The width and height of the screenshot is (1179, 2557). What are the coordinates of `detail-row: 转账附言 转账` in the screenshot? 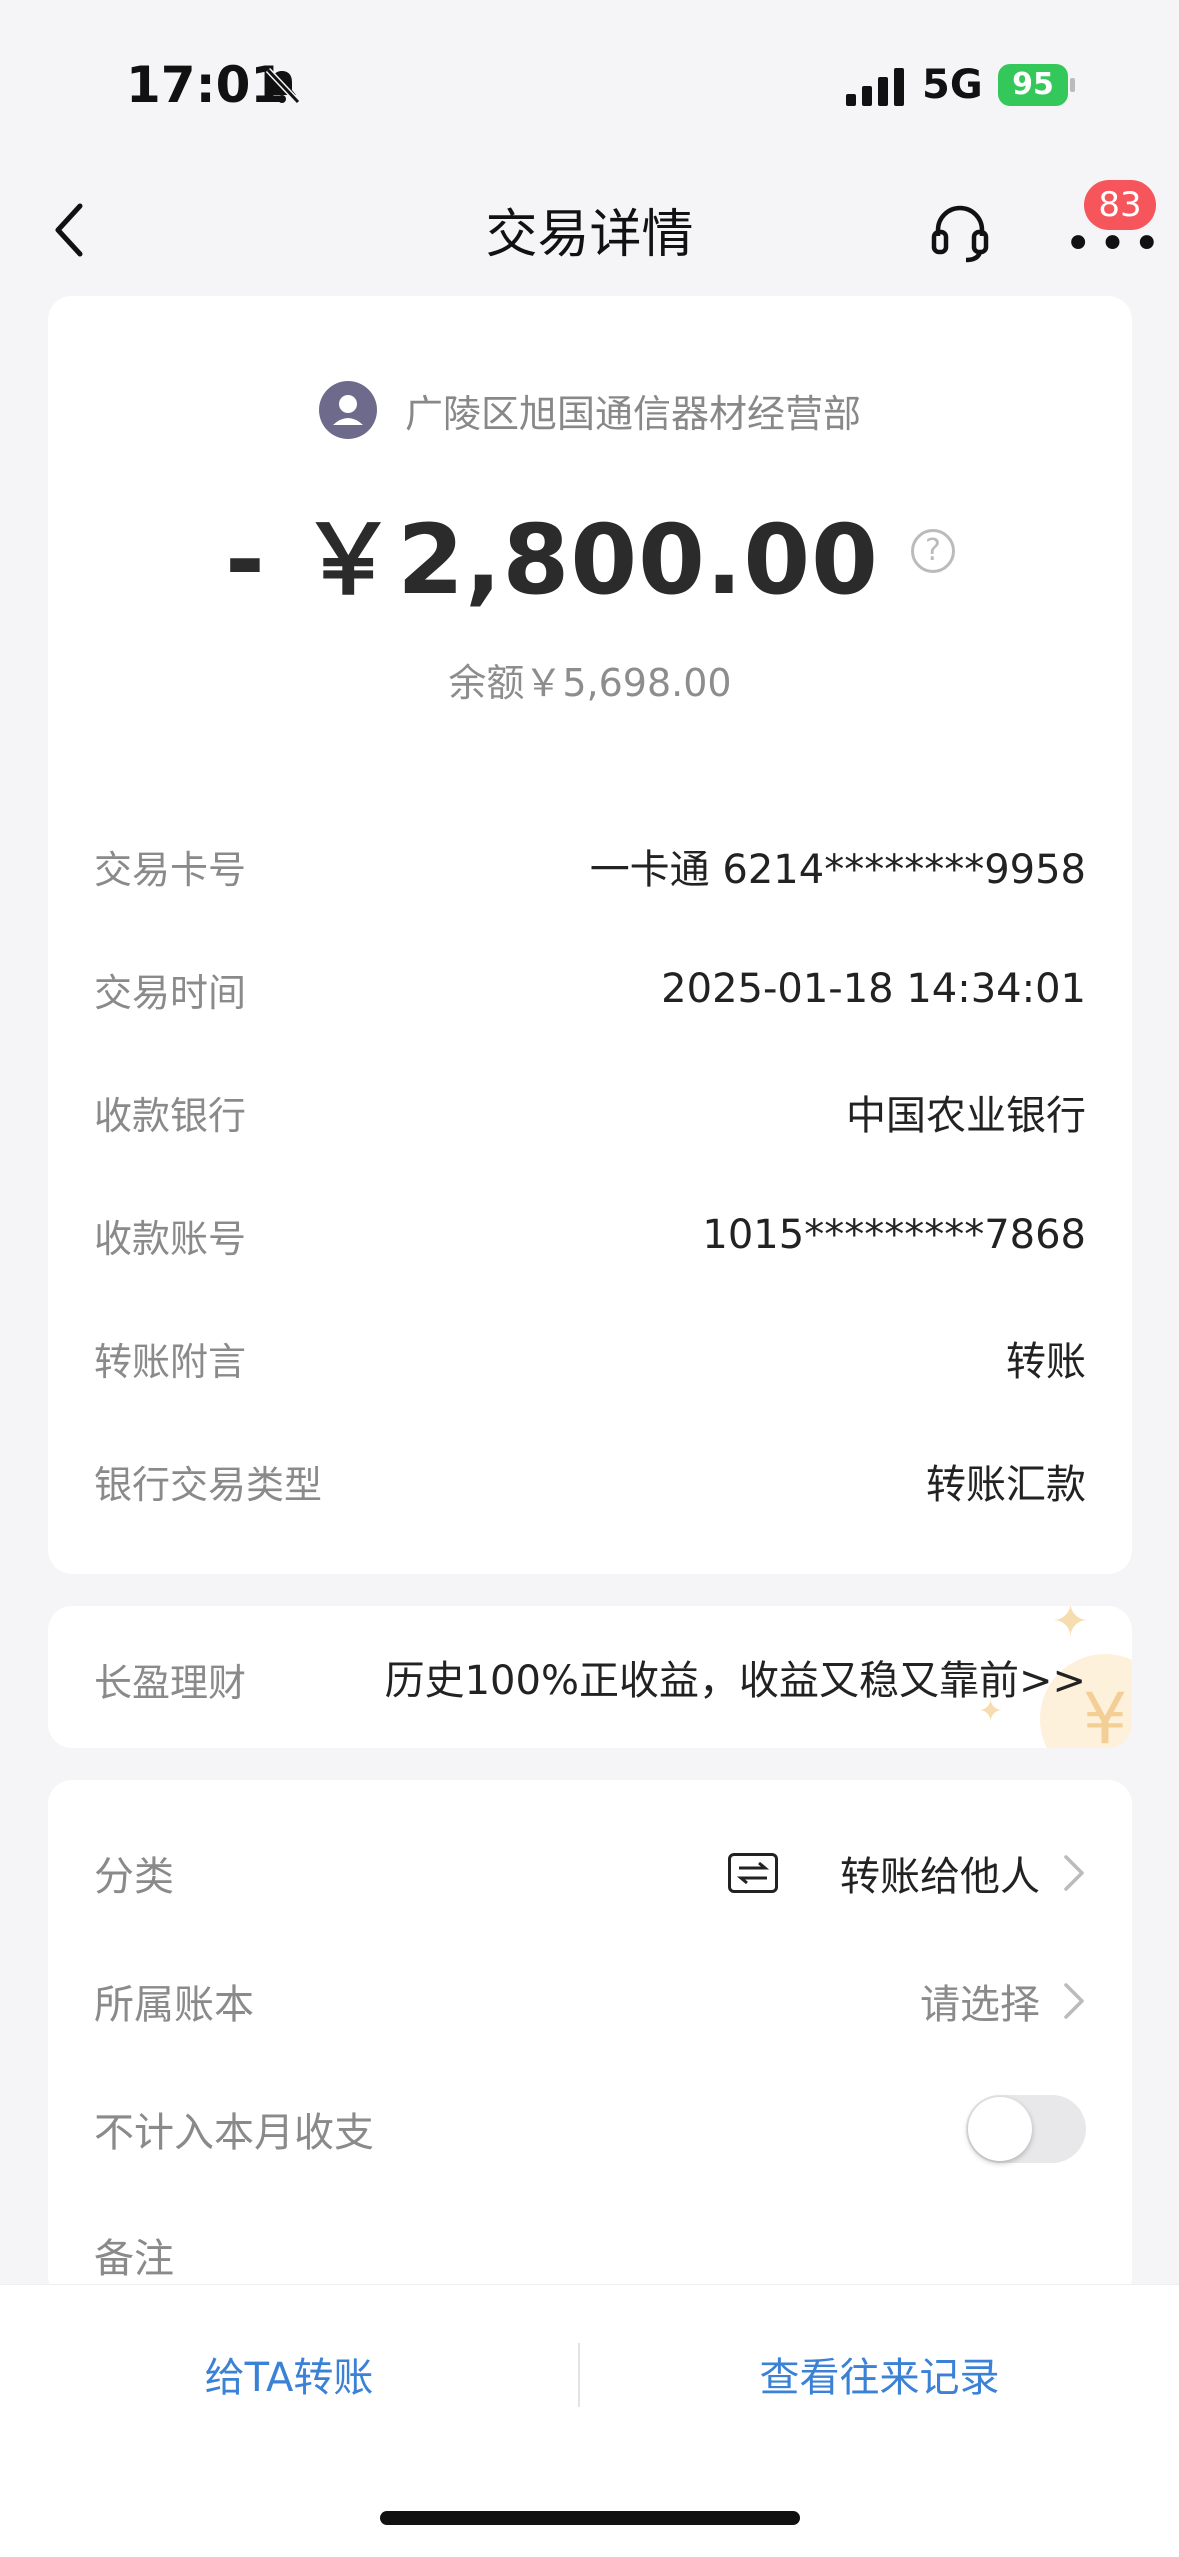 It's located at (590, 1358).